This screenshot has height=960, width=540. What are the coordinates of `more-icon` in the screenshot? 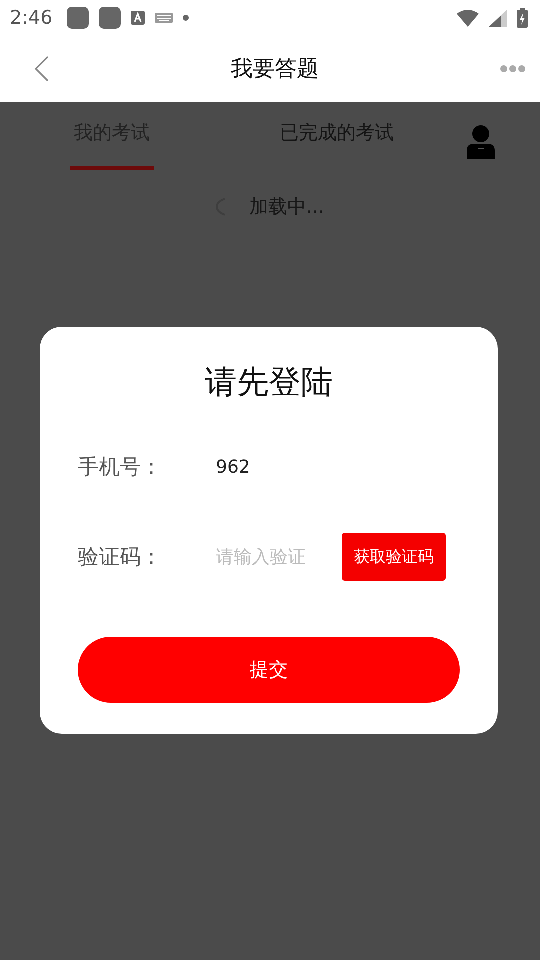 It's located at (513, 69).